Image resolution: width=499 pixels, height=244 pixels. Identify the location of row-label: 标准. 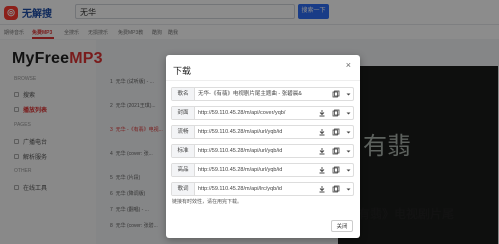
(183, 151).